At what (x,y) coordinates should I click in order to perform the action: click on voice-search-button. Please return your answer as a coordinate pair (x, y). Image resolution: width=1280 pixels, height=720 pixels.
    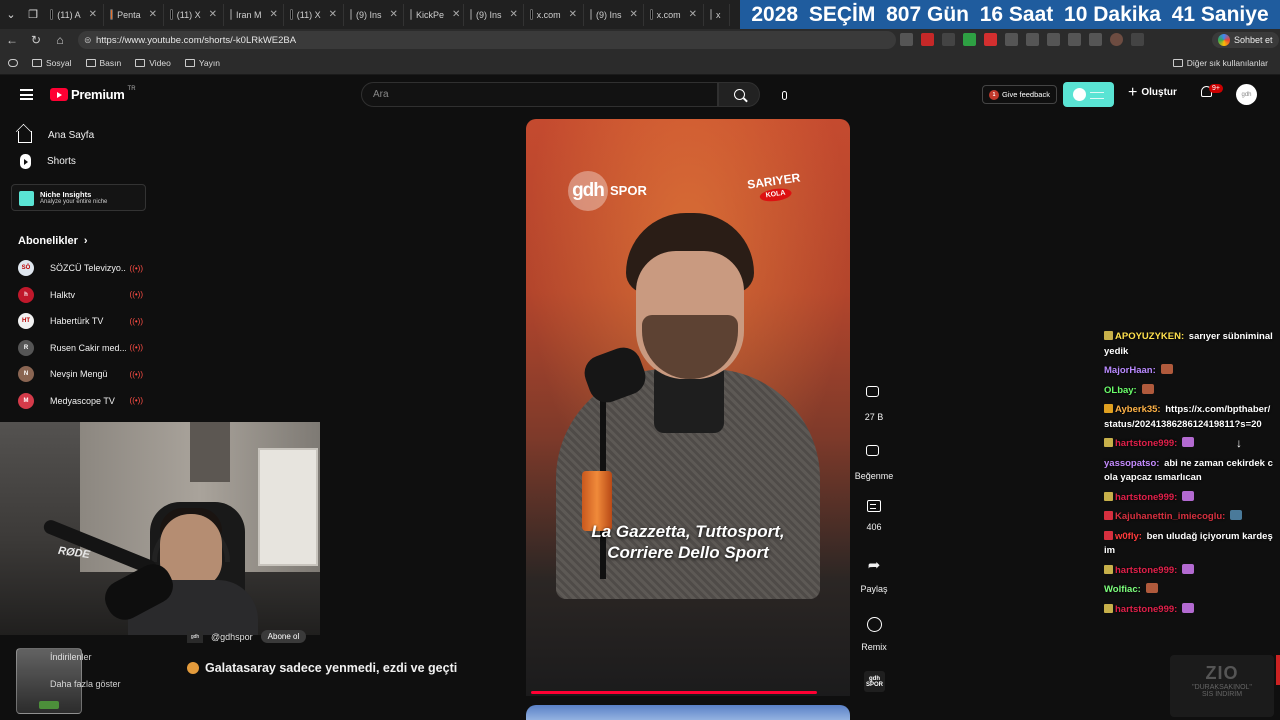
    Looking at the image, I should click on (784, 95).